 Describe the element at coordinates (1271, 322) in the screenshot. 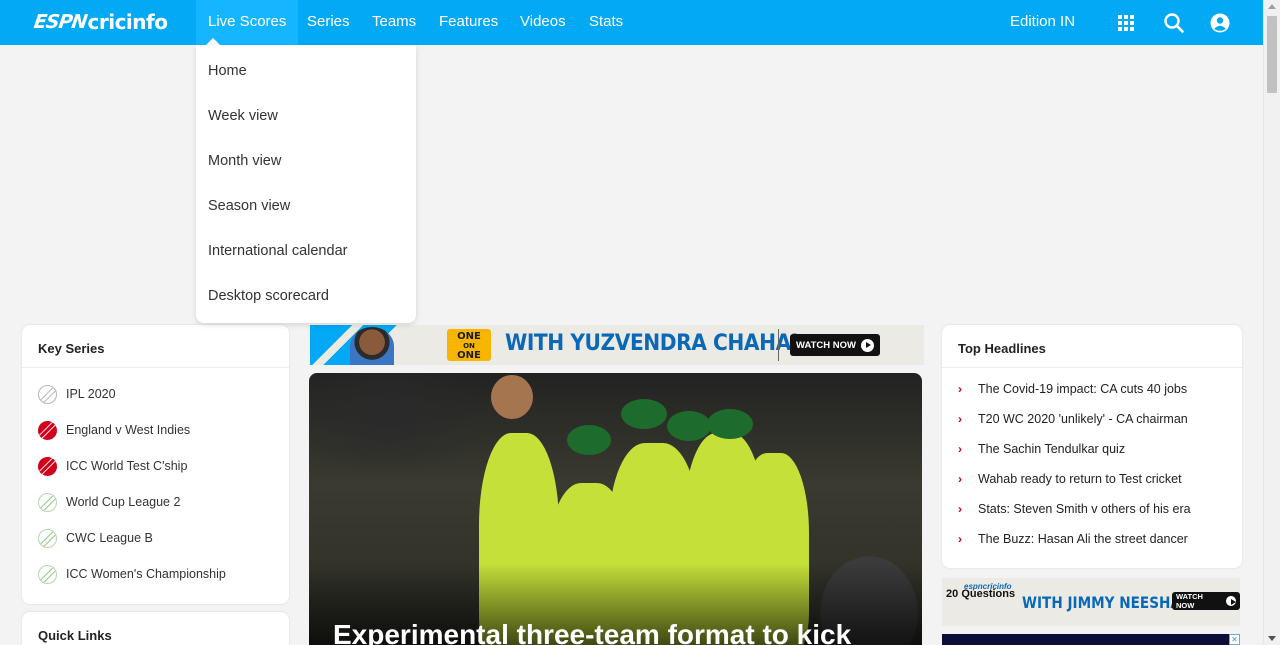

I see `page-scrollbar` at that location.